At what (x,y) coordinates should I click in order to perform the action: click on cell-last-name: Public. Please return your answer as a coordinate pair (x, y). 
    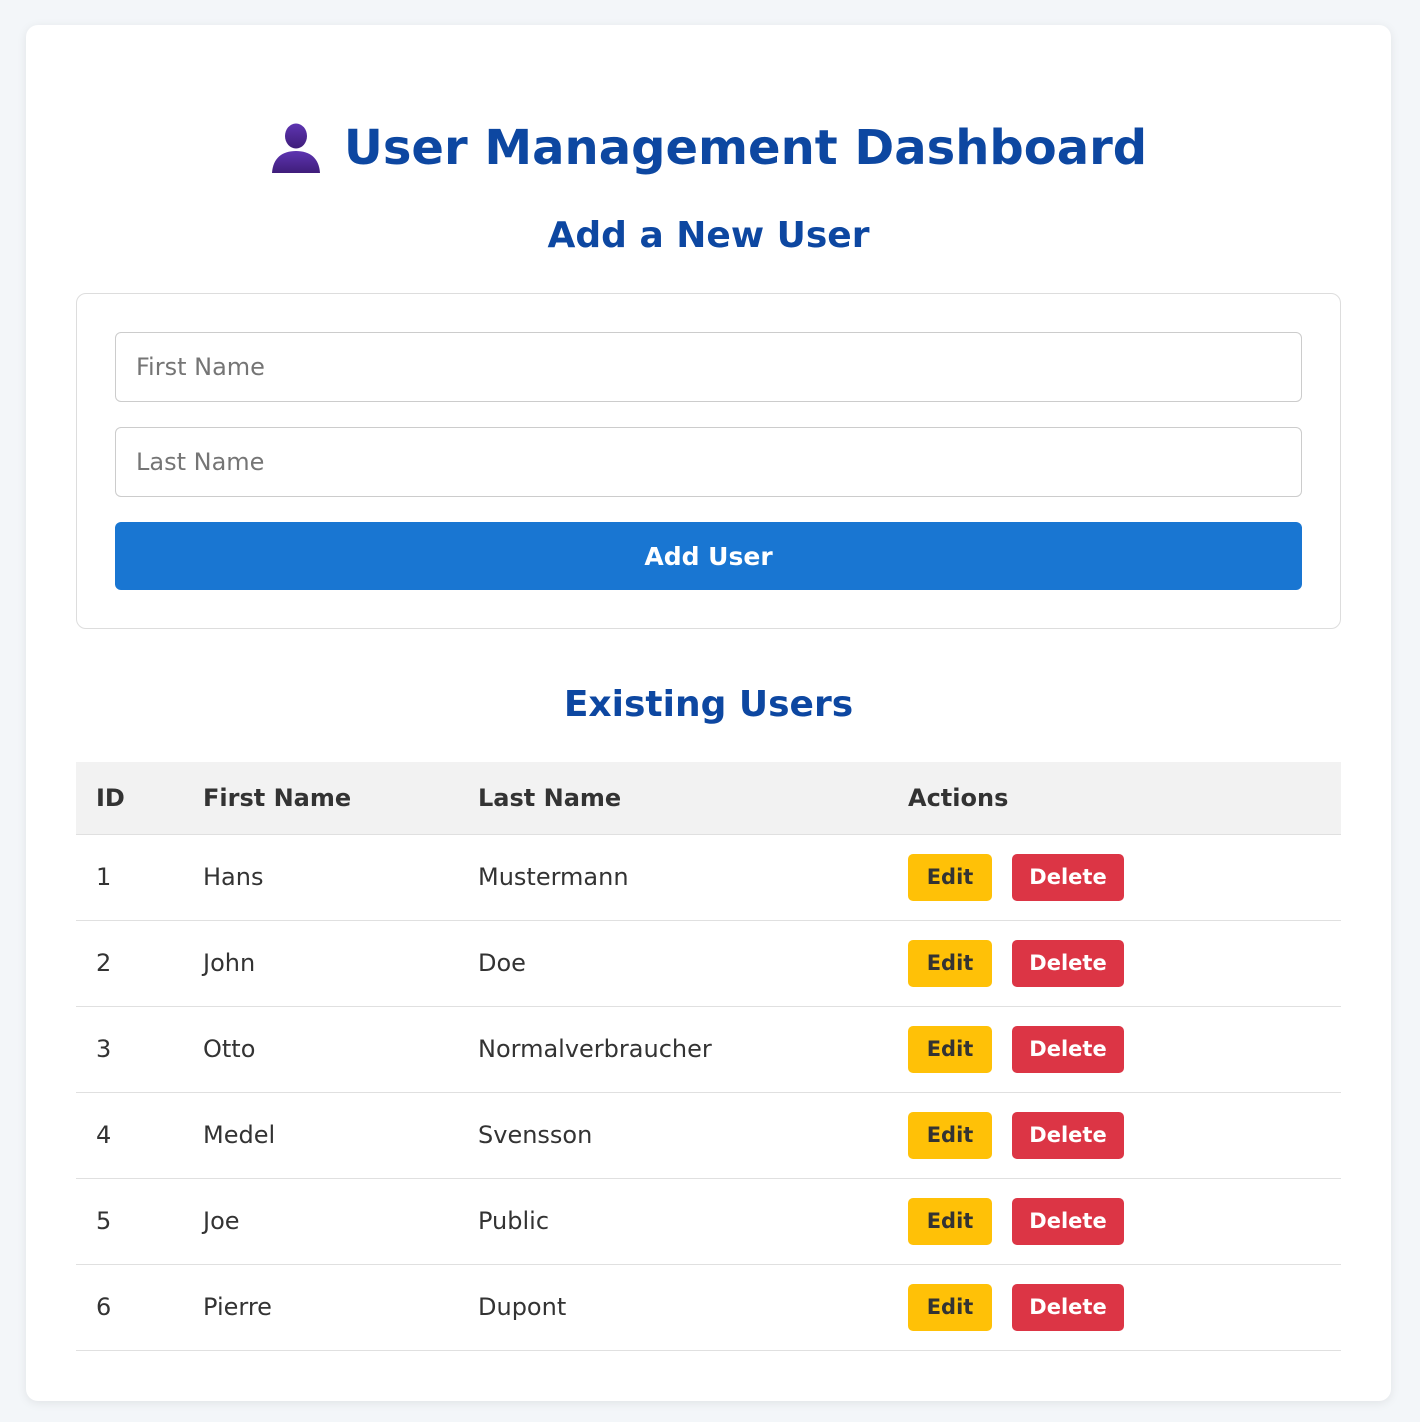
    Looking at the image, I should click on (673, 1221).